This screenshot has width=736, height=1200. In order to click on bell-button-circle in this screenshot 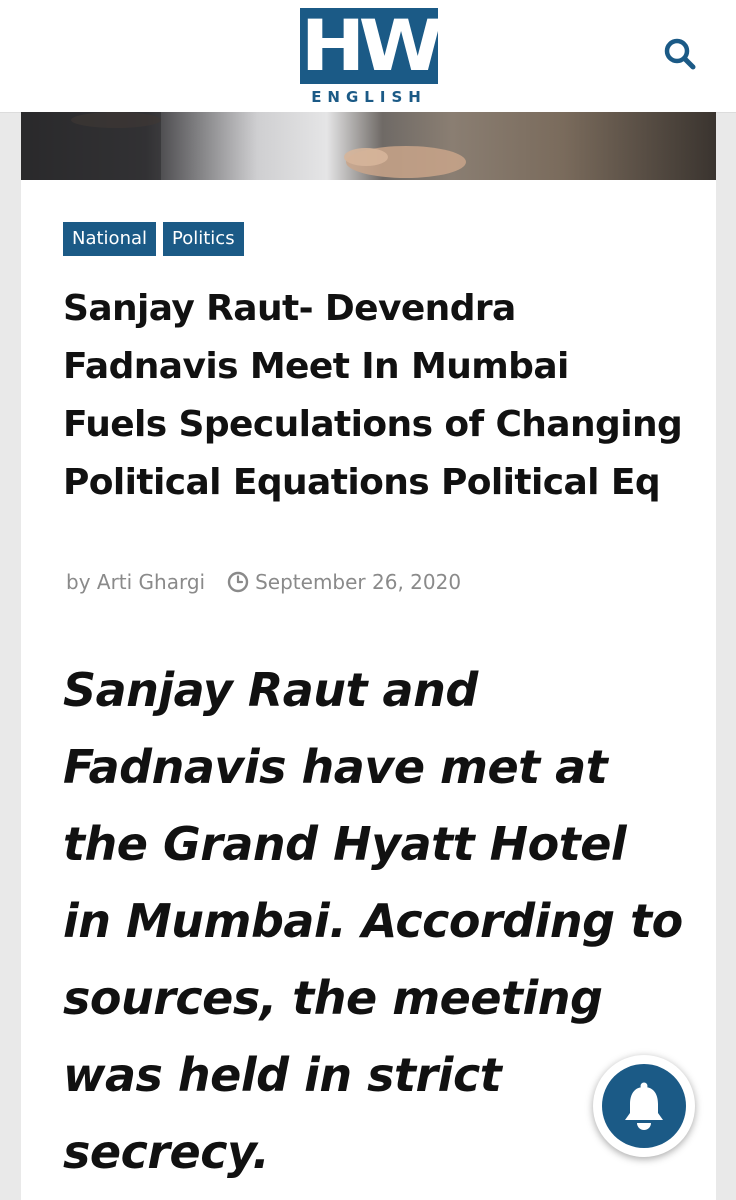, I will do `click(644, 1106)`.